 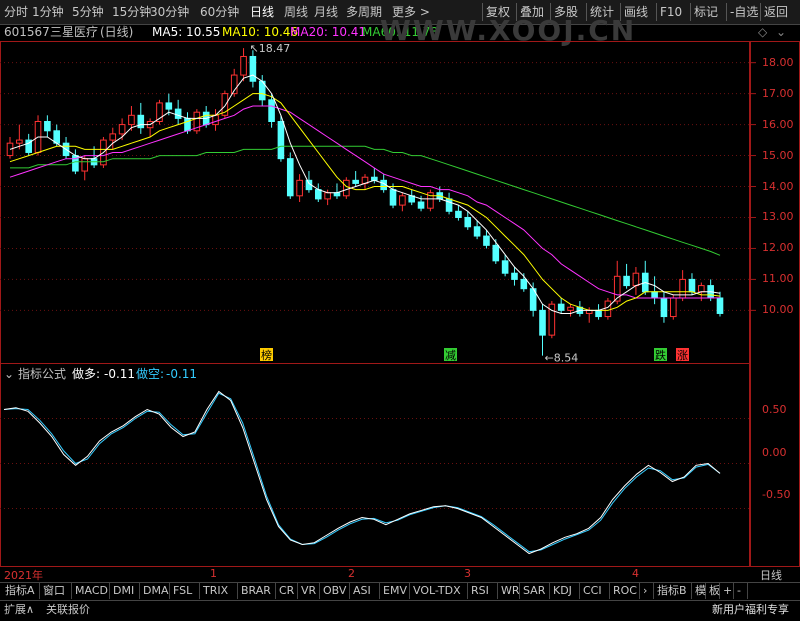 What do you see at coordinates (23, 575) in the screenshot?
I see `time-label: 2021年` at bounding box center [23, 575].